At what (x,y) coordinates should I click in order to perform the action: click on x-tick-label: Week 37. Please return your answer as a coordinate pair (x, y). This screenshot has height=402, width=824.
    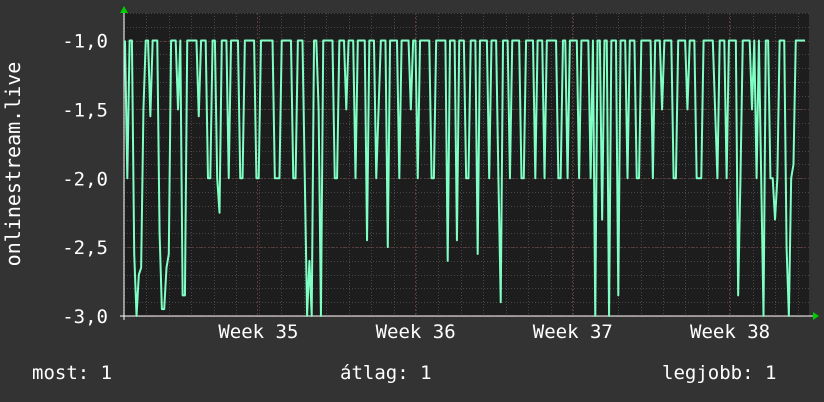
    Looking at the image, I should click on (573, 332).